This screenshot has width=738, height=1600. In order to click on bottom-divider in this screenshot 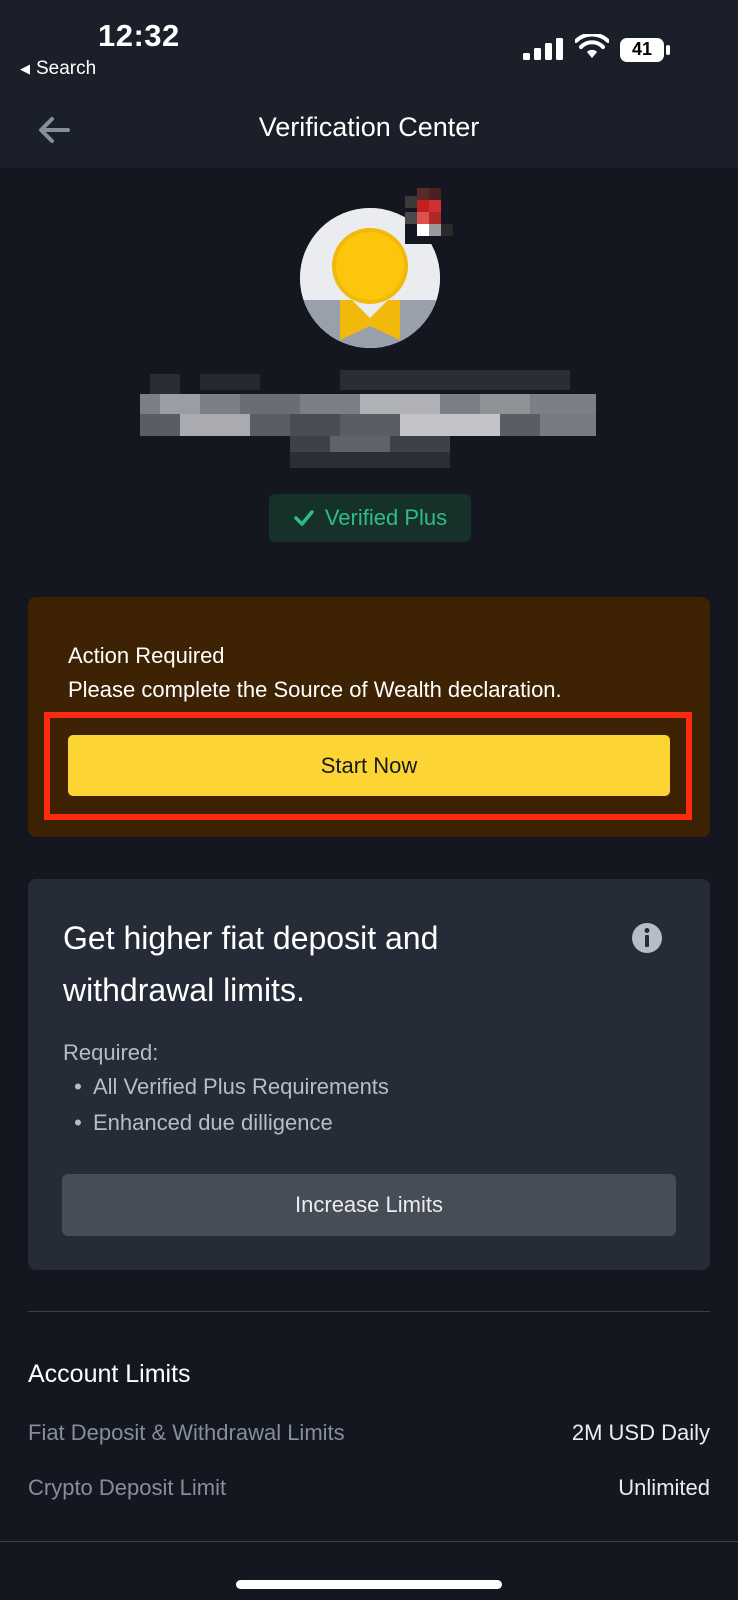, I will do `click(369, 1541)`.